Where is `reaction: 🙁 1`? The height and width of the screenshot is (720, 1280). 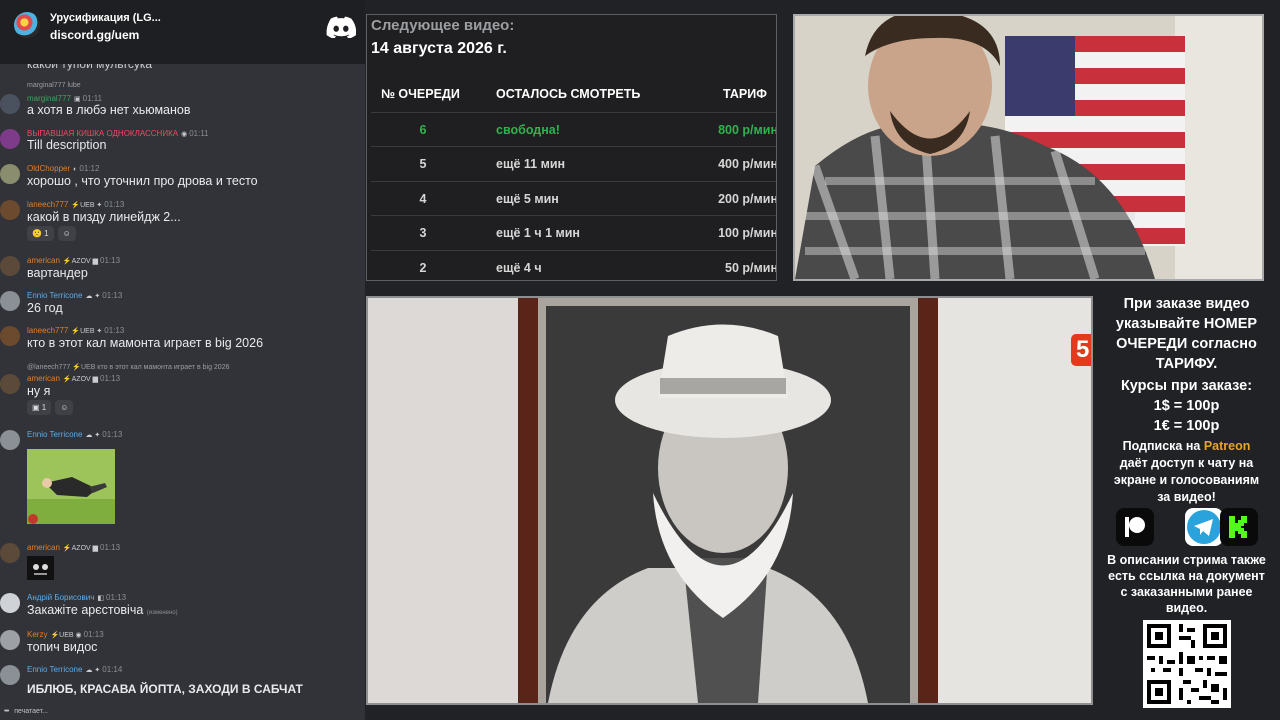 reaction: 🙁 1 is located at coordinates (40, 233).